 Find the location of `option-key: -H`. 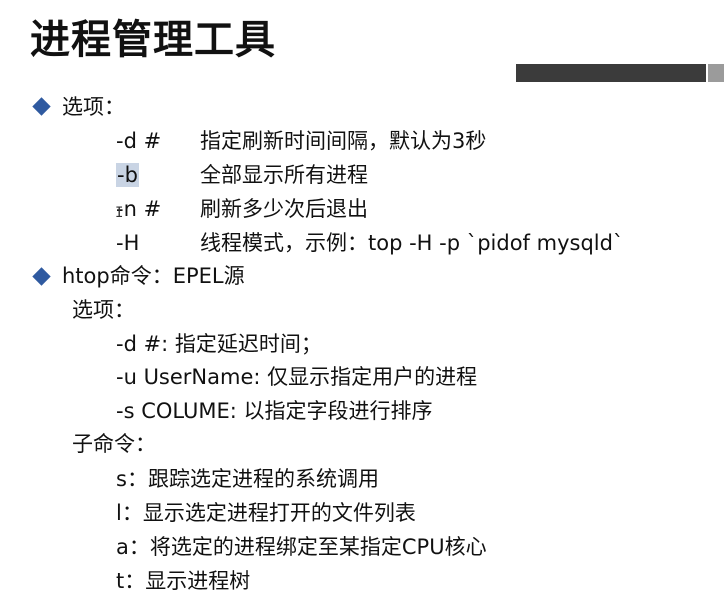

option-key: -H is located at coordinates (128, 243).